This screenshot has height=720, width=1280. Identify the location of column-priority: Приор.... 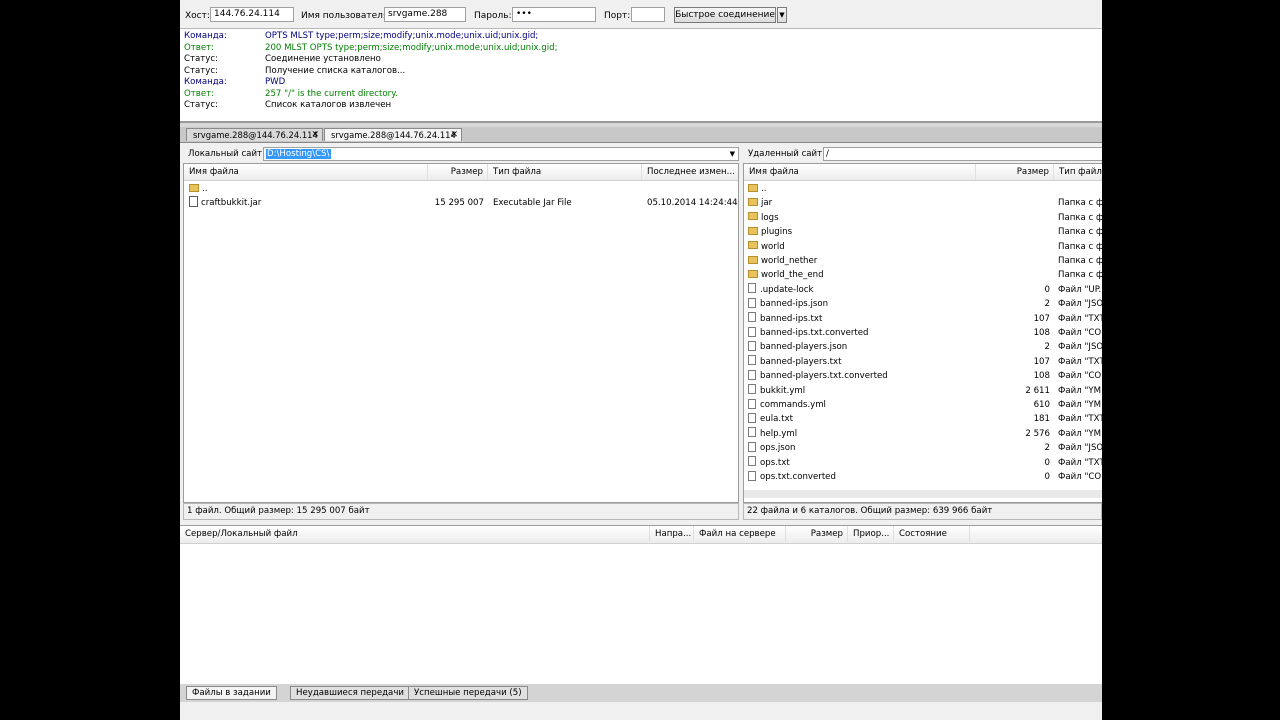
(871, 534).